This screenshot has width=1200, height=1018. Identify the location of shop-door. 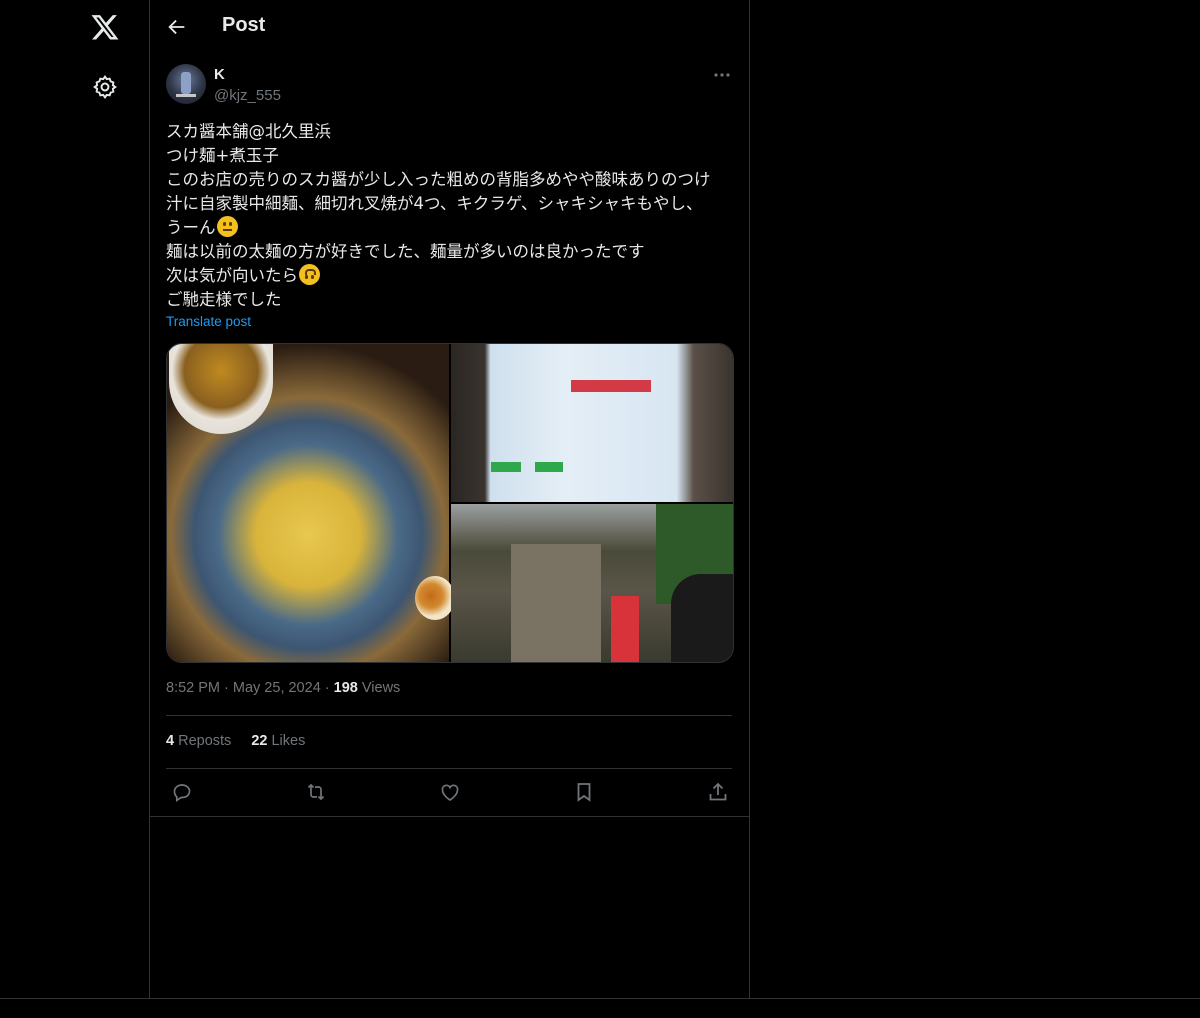
(556, 603).